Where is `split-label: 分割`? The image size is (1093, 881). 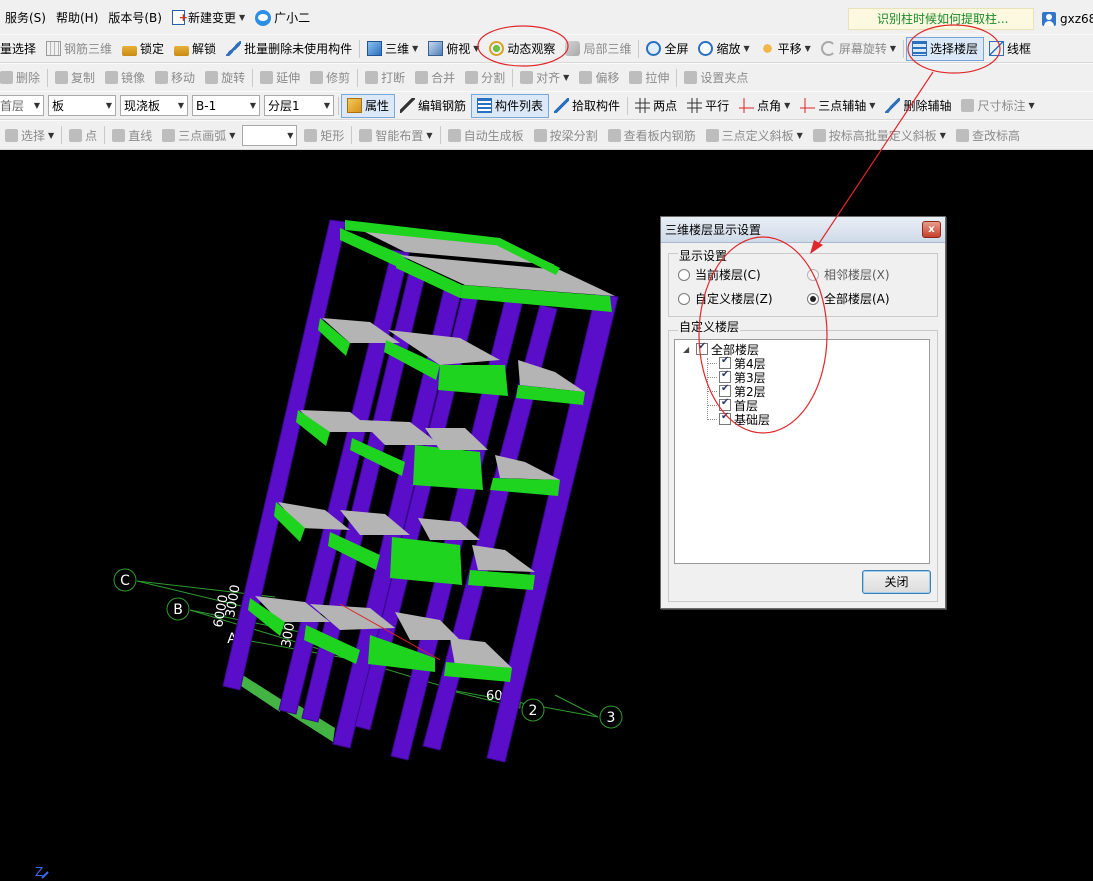
split-label: 分割 is located at coordinates (493, 78).